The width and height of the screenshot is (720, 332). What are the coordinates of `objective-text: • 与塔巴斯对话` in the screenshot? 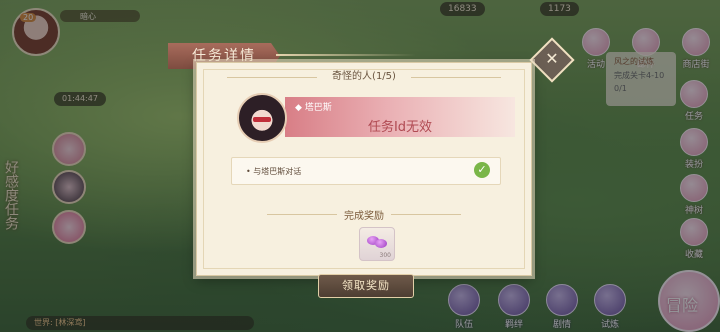 It's located at (274, 171).